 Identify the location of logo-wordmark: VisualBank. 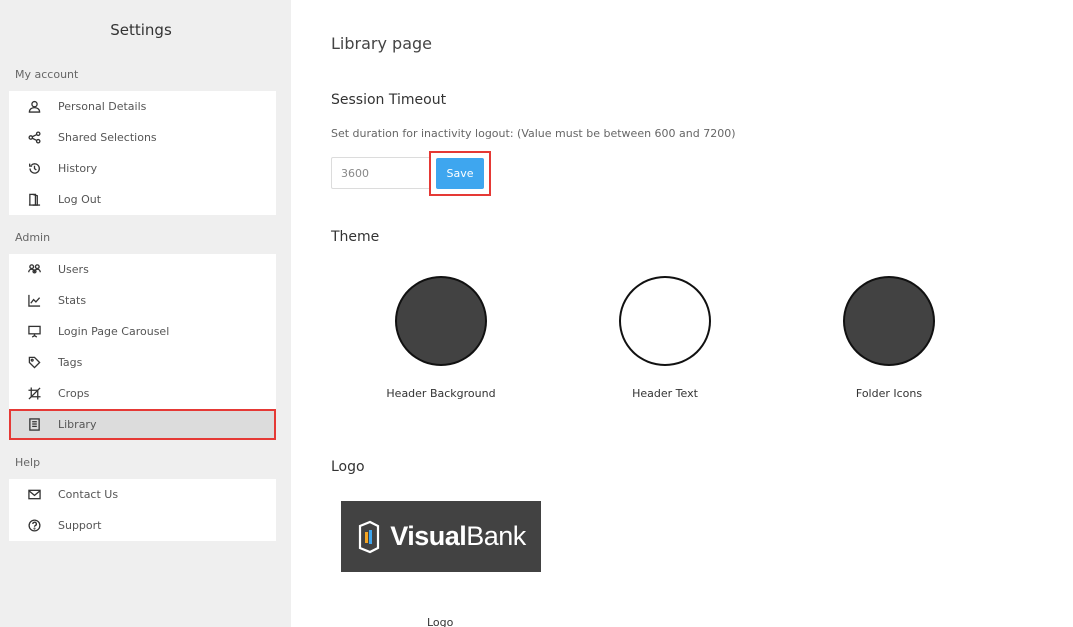
(458, 536).